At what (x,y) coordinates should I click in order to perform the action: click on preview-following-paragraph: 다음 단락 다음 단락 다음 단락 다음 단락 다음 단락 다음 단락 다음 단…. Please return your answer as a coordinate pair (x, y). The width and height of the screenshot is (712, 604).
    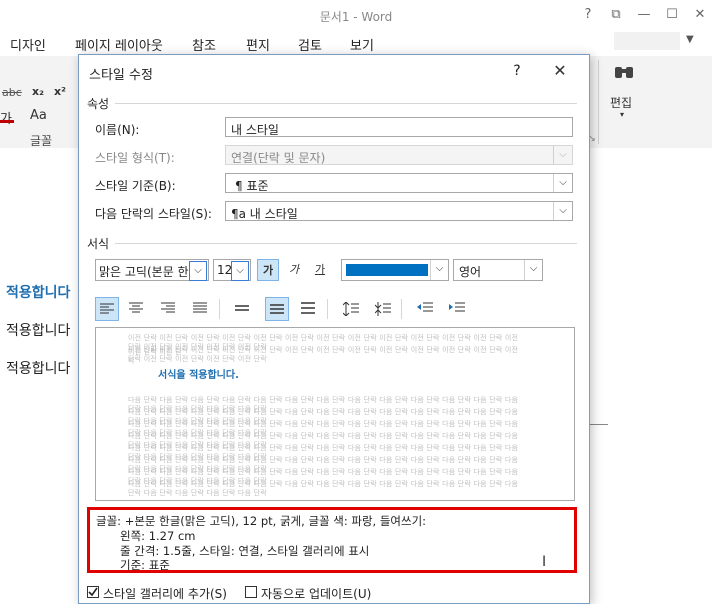
    Looking at the image, I should click on (323, 488).